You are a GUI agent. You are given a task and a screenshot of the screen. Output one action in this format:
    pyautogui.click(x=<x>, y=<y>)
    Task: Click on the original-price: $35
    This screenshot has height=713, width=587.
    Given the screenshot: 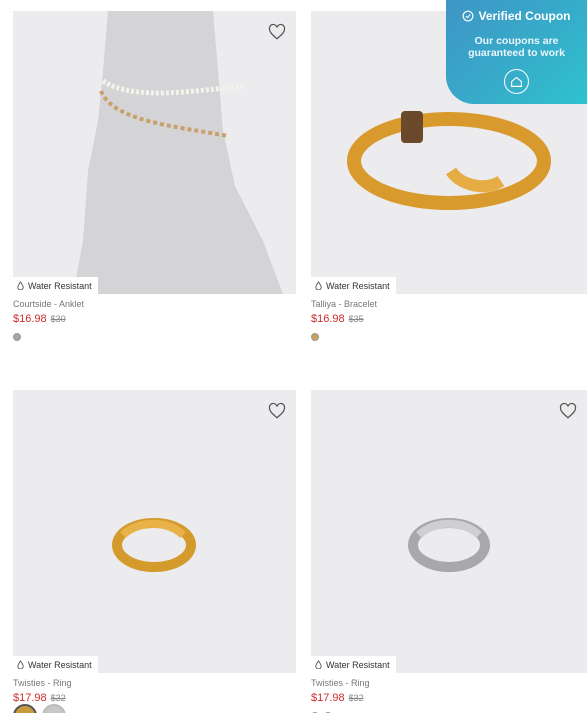 What is the action you would take?
    pyautogui.click(x=356, y=319)
    